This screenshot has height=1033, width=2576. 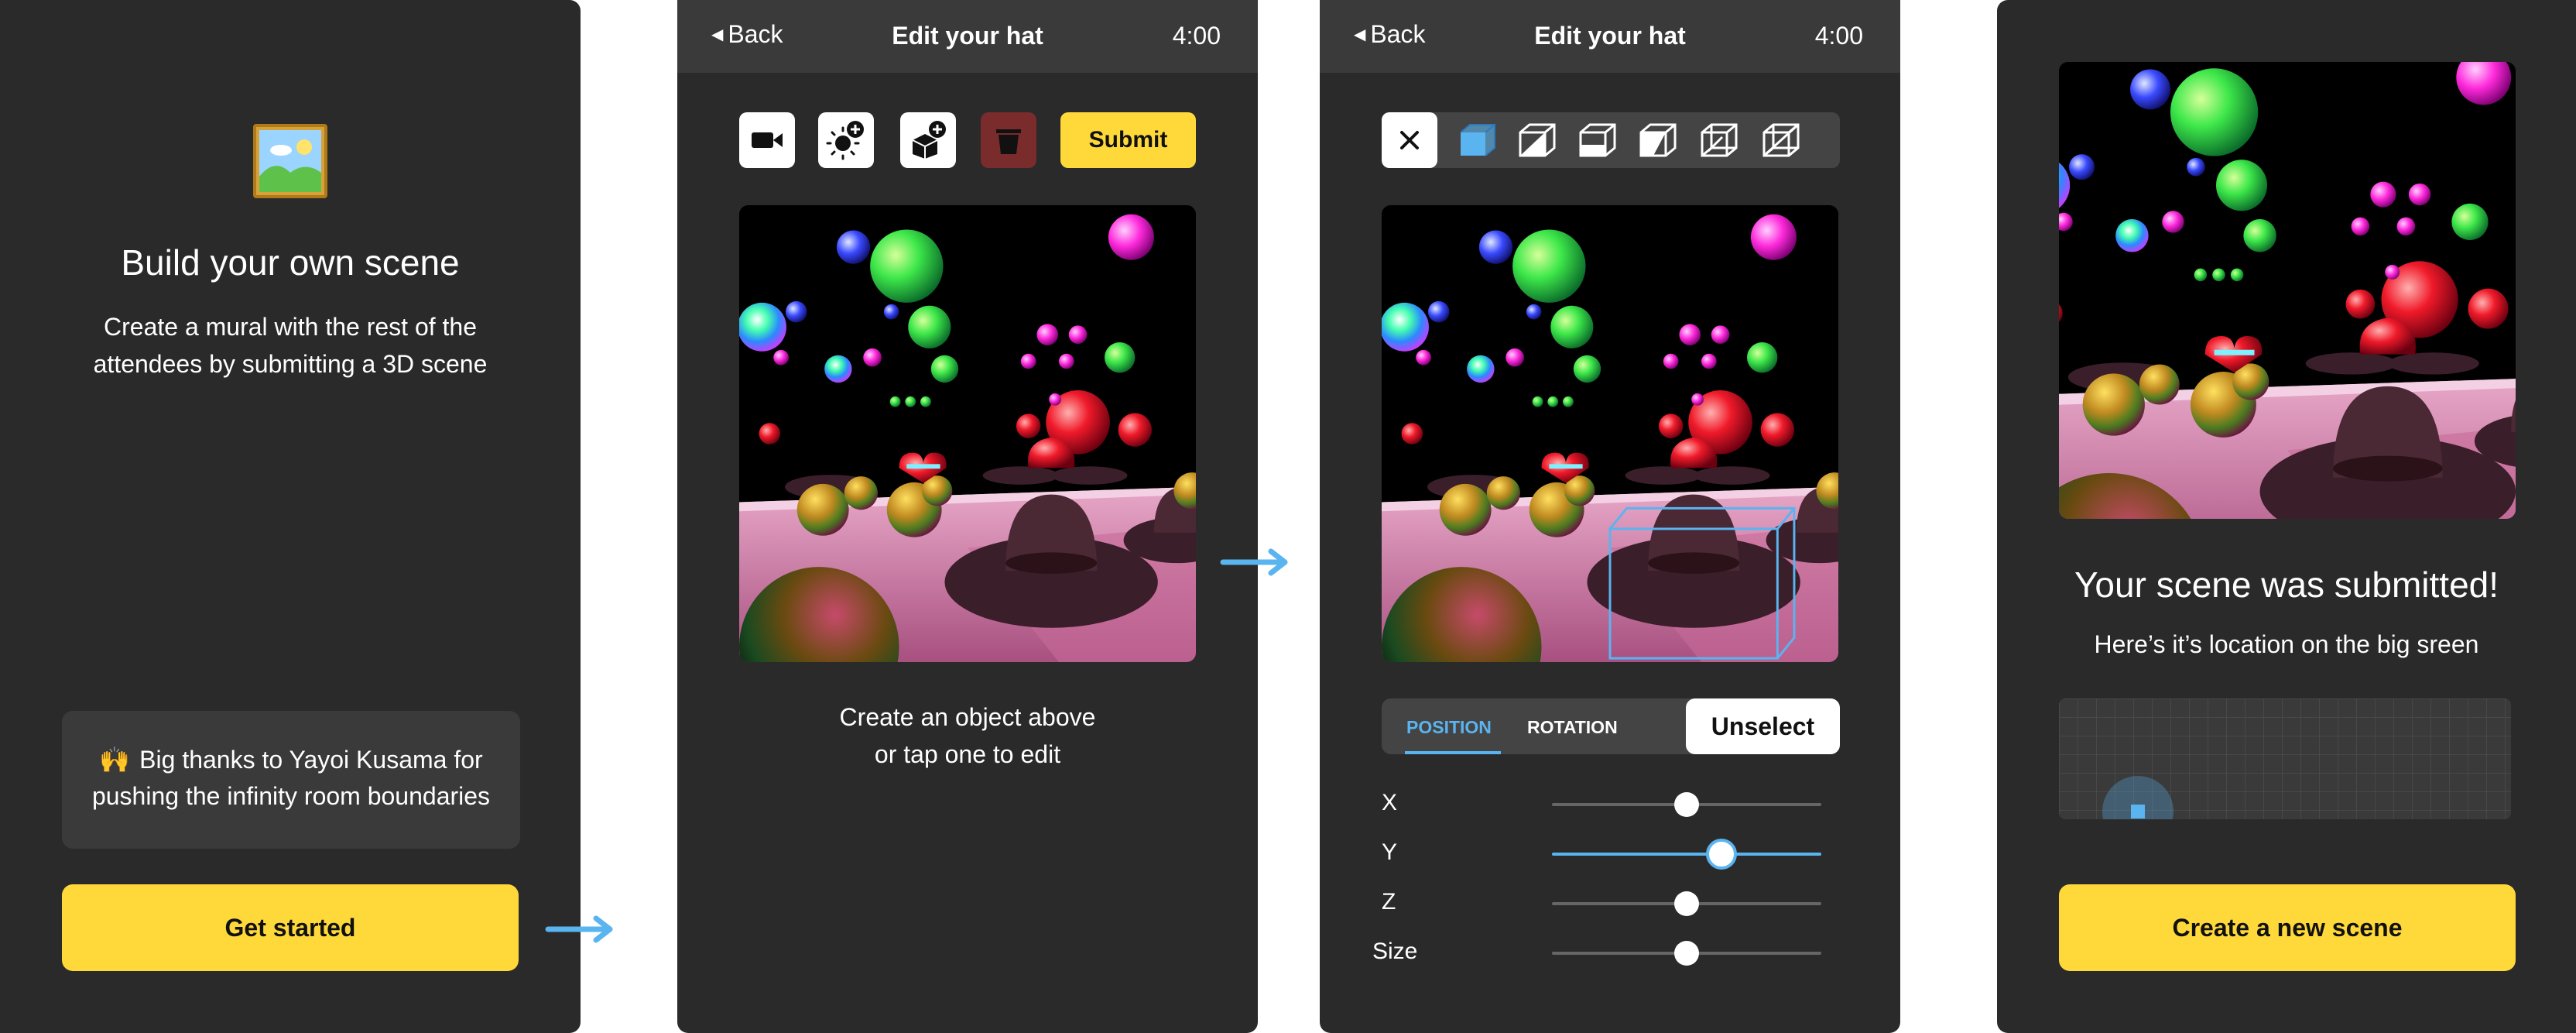 I want to click on close-button, so click(x=1409, y=140).